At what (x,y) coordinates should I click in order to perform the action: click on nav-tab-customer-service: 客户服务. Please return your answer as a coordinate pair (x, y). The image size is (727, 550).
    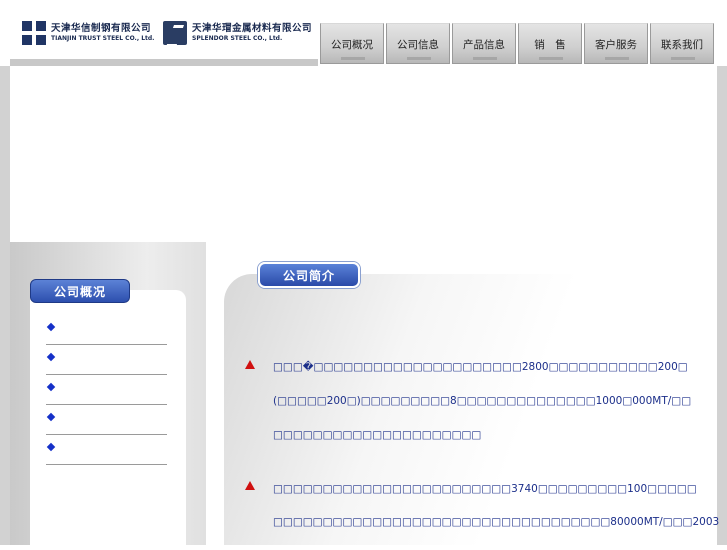
    Looking at the image, I should click on (616, 43).